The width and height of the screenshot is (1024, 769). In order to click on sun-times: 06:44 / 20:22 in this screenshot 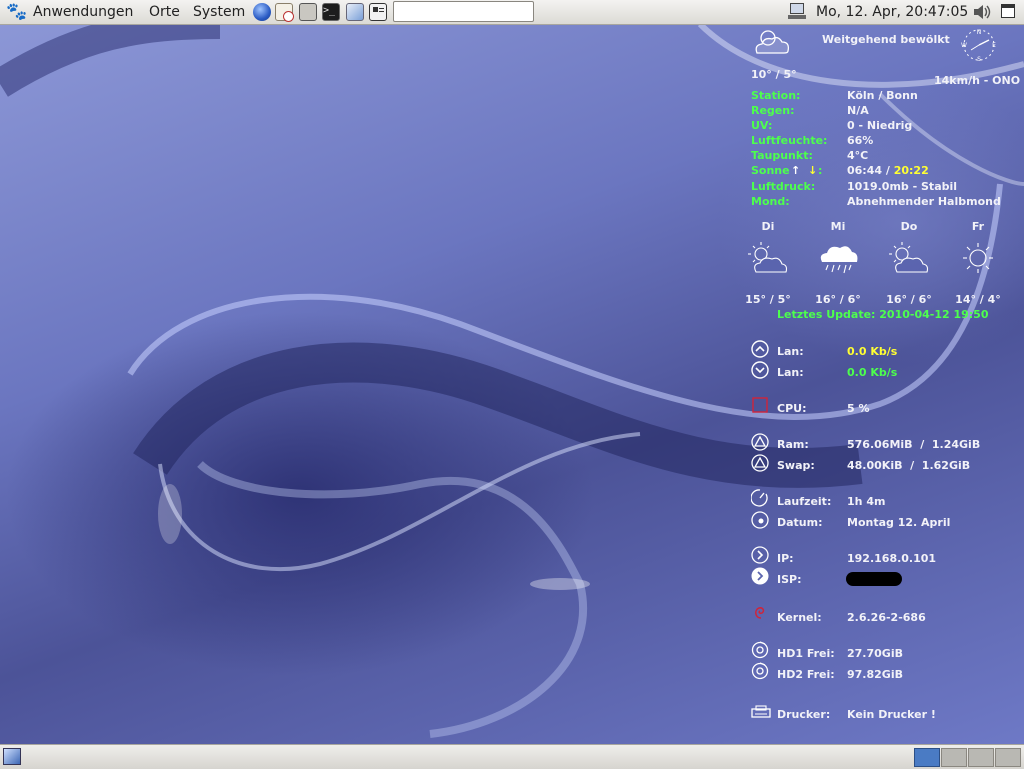, I will do `click(888, 170)`.